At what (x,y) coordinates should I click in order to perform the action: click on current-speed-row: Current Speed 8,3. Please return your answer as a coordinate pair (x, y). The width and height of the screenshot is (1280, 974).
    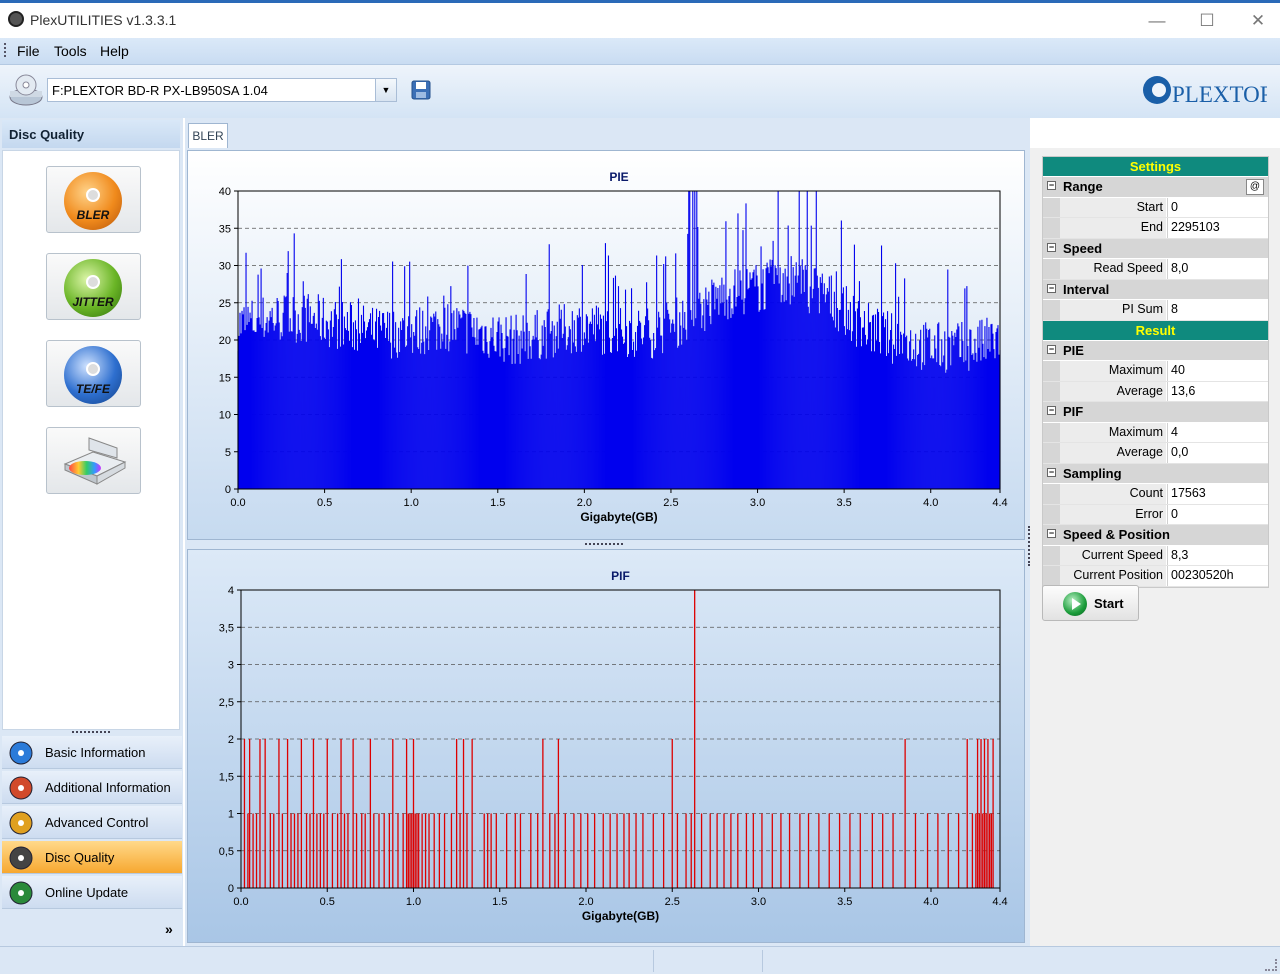
    Looking at the image, I should click on (1155, 555).